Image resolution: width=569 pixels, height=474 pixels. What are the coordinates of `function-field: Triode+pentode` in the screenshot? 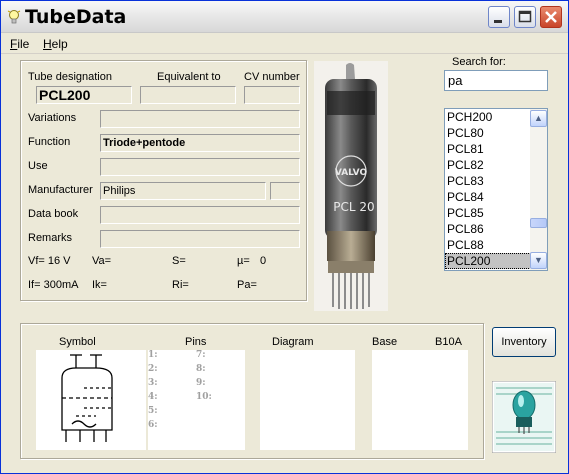 It's located at (200, 143).